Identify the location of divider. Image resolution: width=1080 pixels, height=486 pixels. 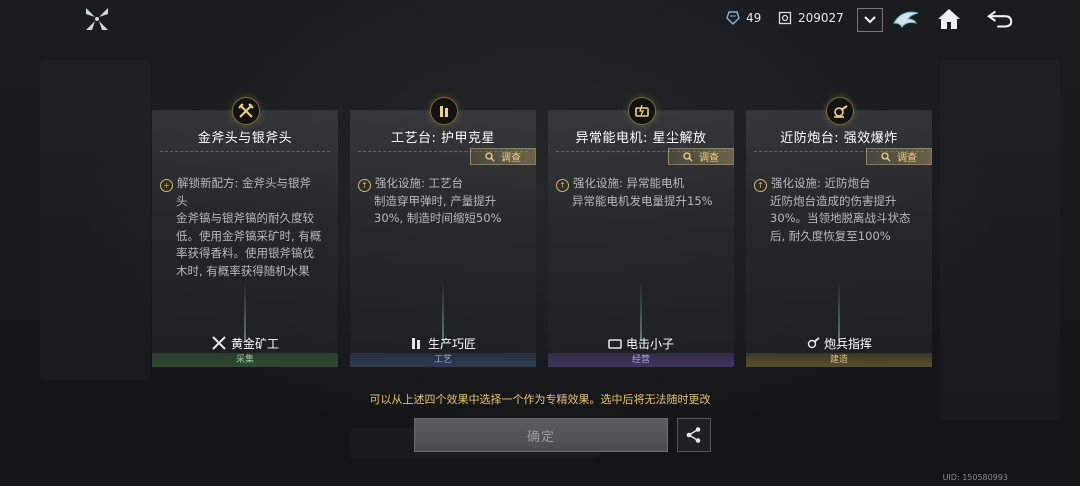
(245, 151).